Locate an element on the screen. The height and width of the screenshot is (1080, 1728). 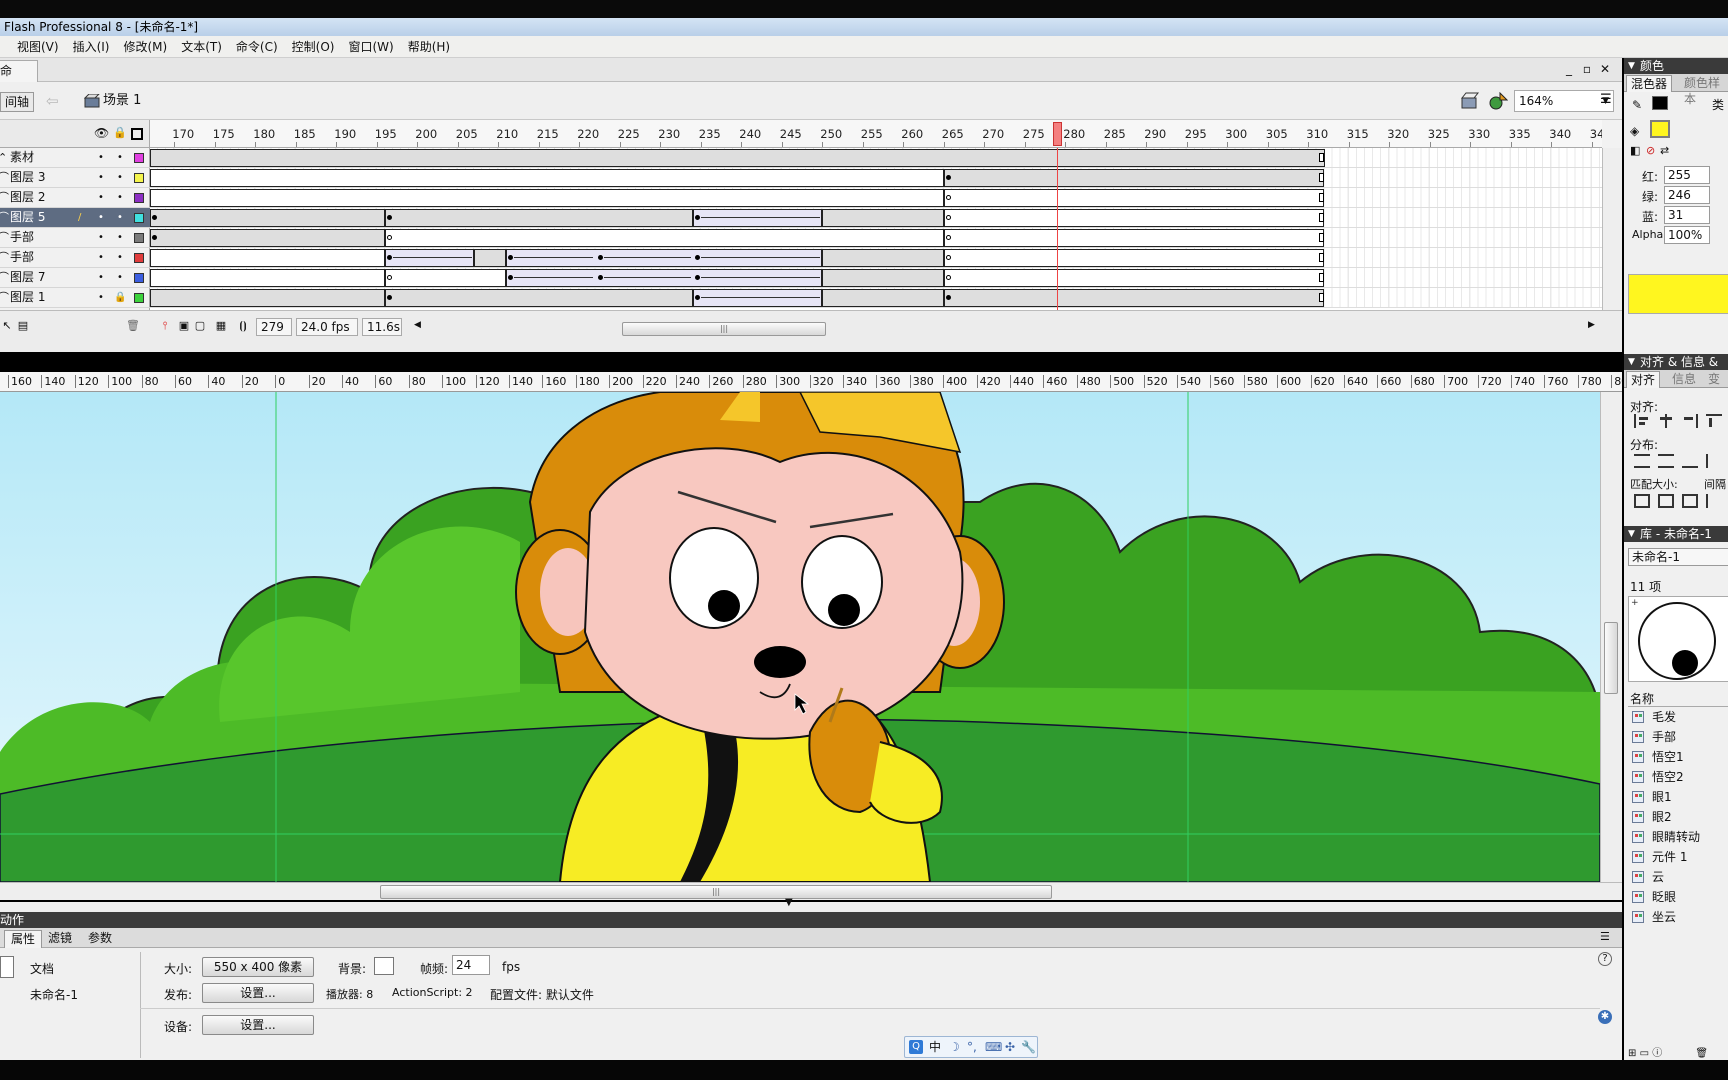
trash-icon: 🗑 is located at coordinates (133, 326).